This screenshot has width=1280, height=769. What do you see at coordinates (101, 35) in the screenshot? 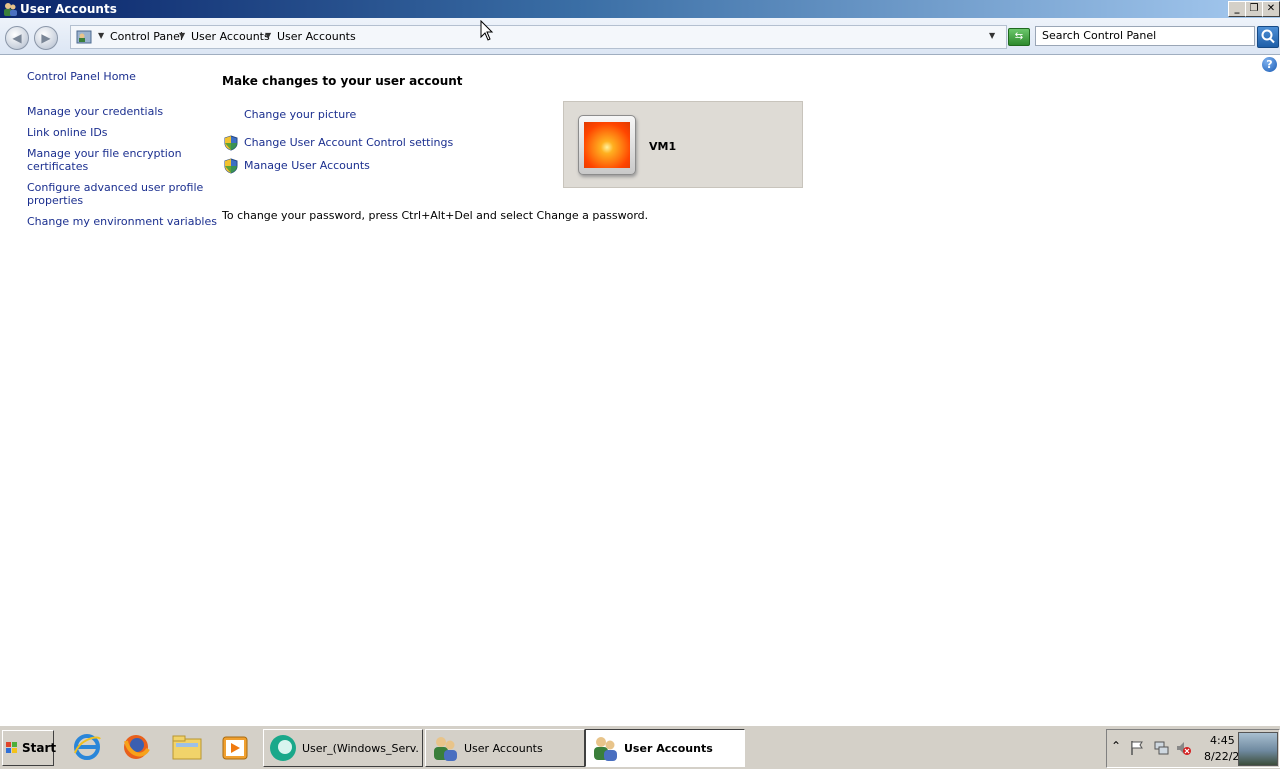
I see `breadcrumb-history-dropdown: ▼` at bounding box center [101, 35].